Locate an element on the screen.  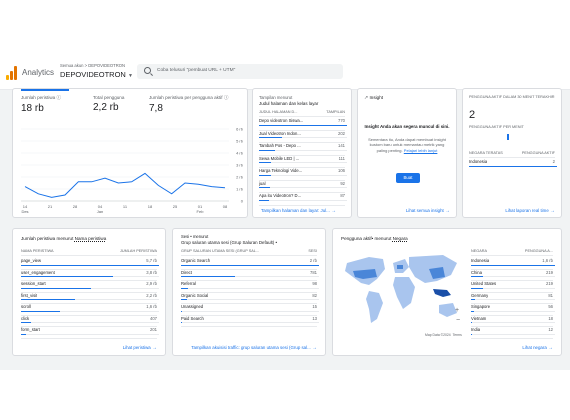
search-input: Coba telusuri "pembuat URL + UTM" is located at coordinates (240, 71).